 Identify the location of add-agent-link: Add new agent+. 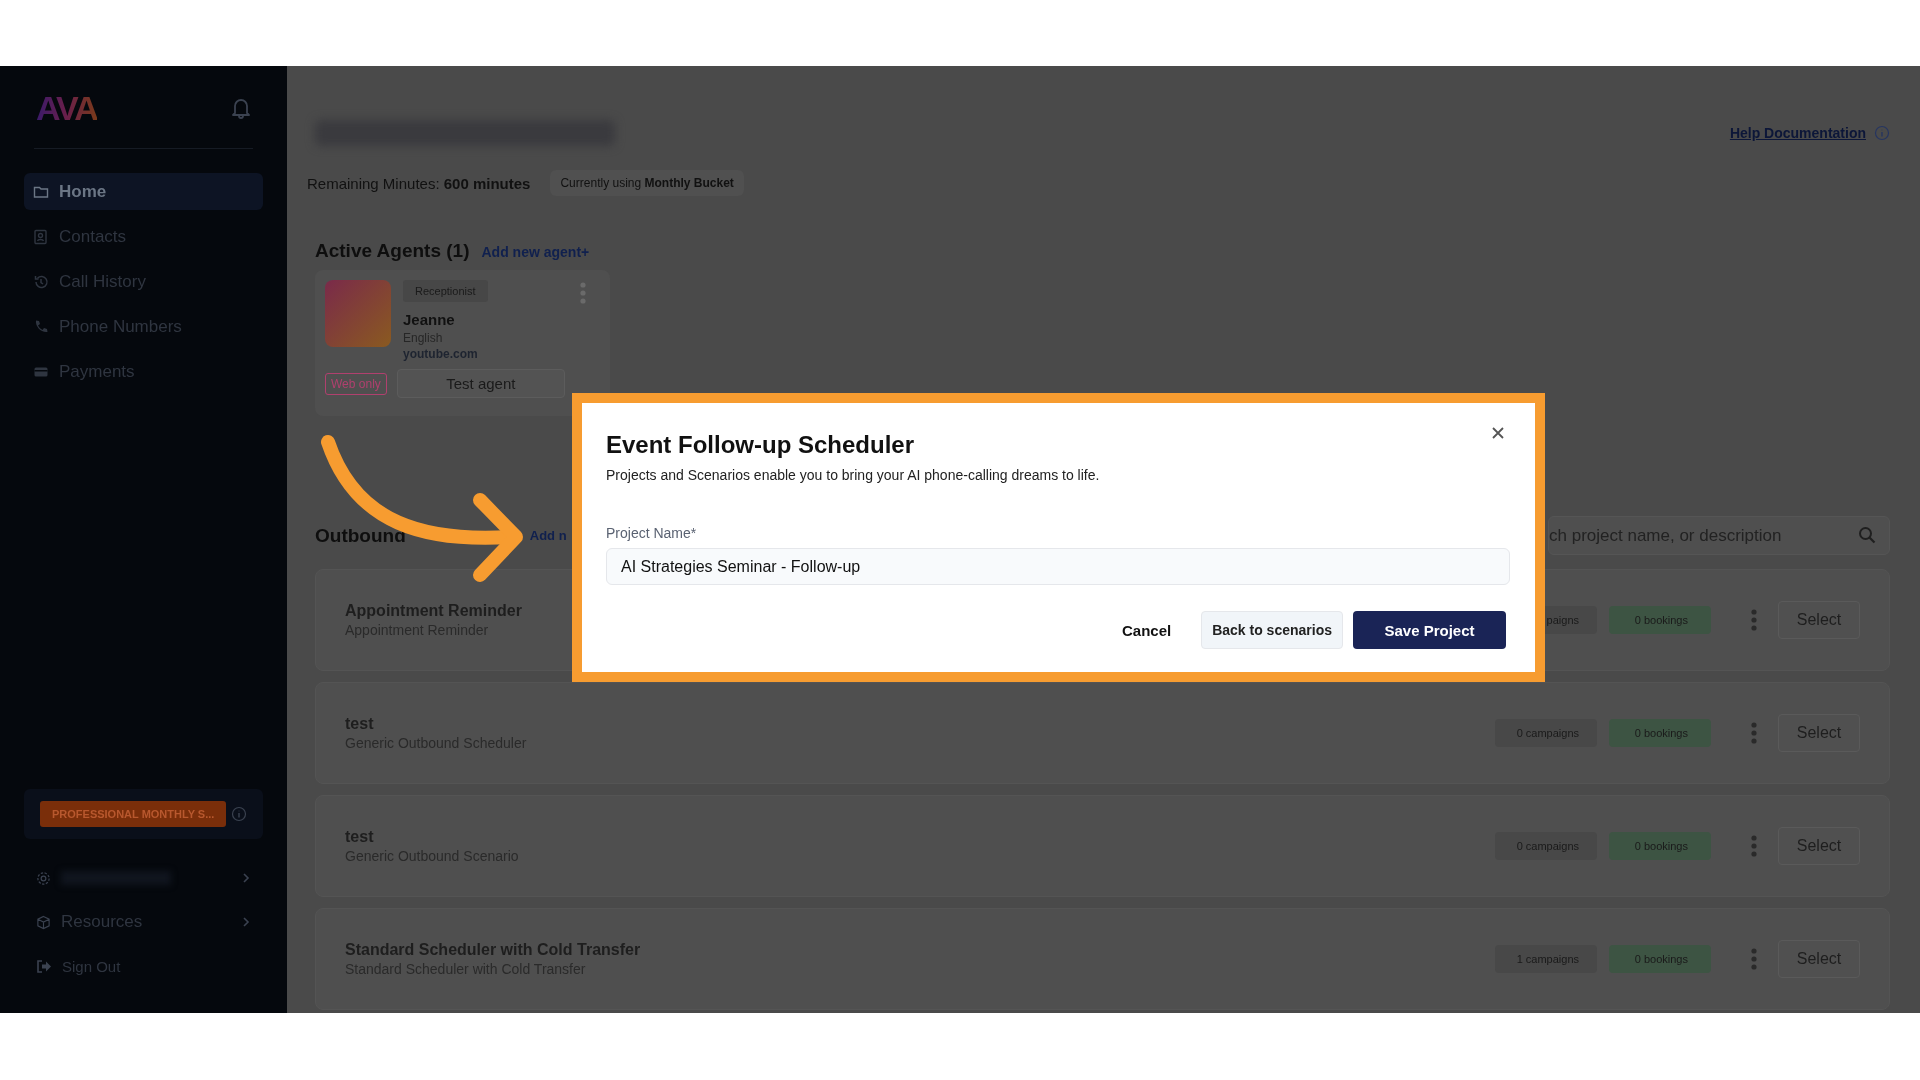
(535, 252).